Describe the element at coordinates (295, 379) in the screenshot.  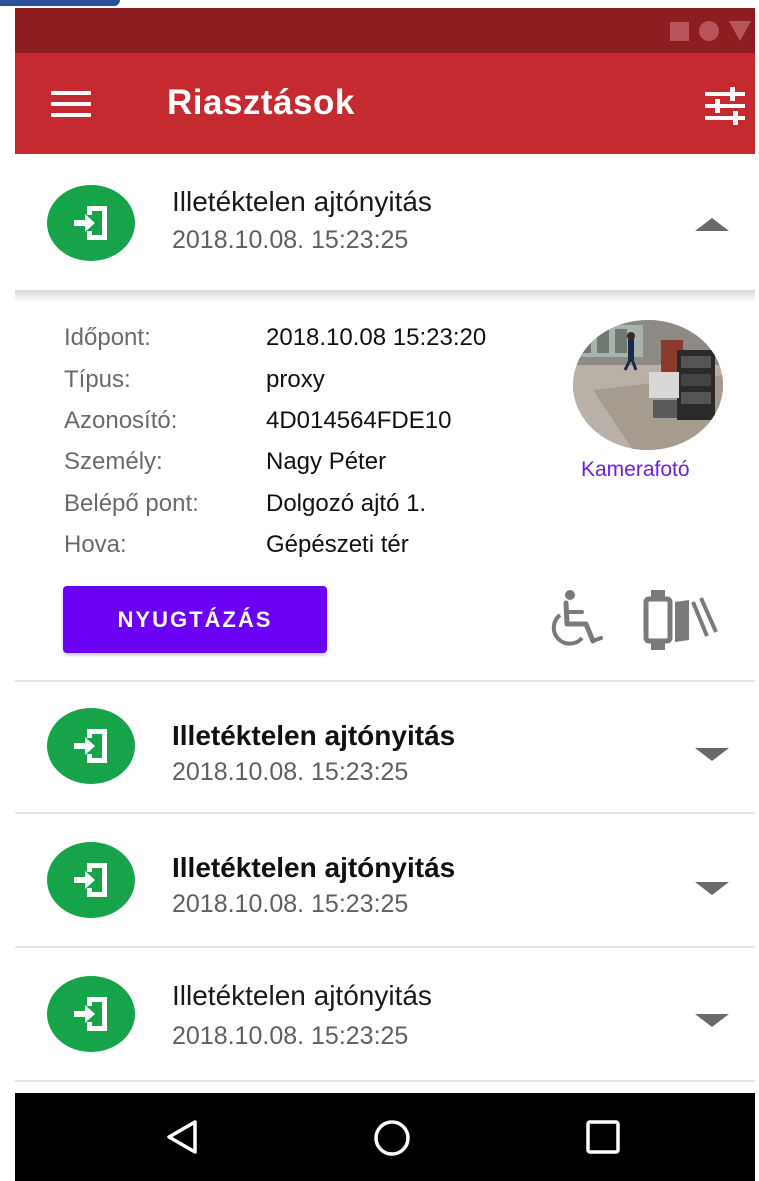
I see `detail-value-type: proxy` at that location.